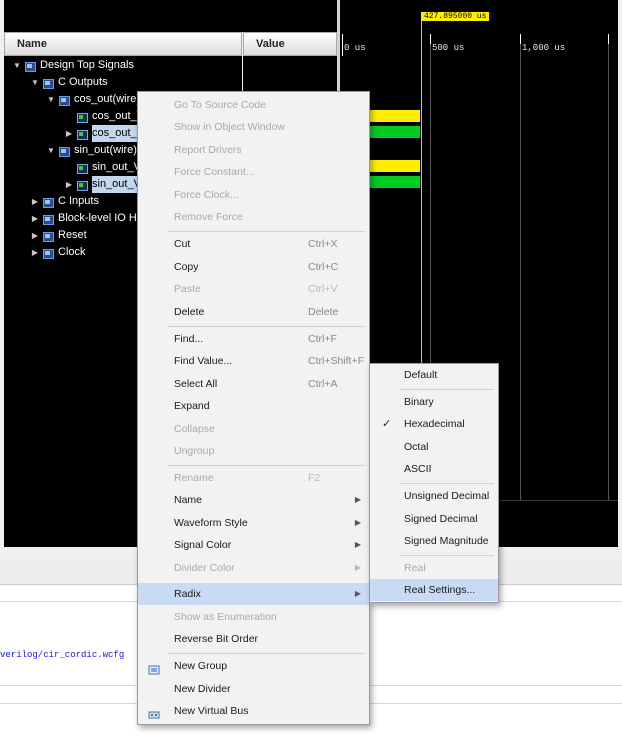 This screenshot has height=737, width=622. Describe the element at coordinates (253, 339) in the screenshot. I see `menu-item-find: Find... Ctrl+F` at that location.